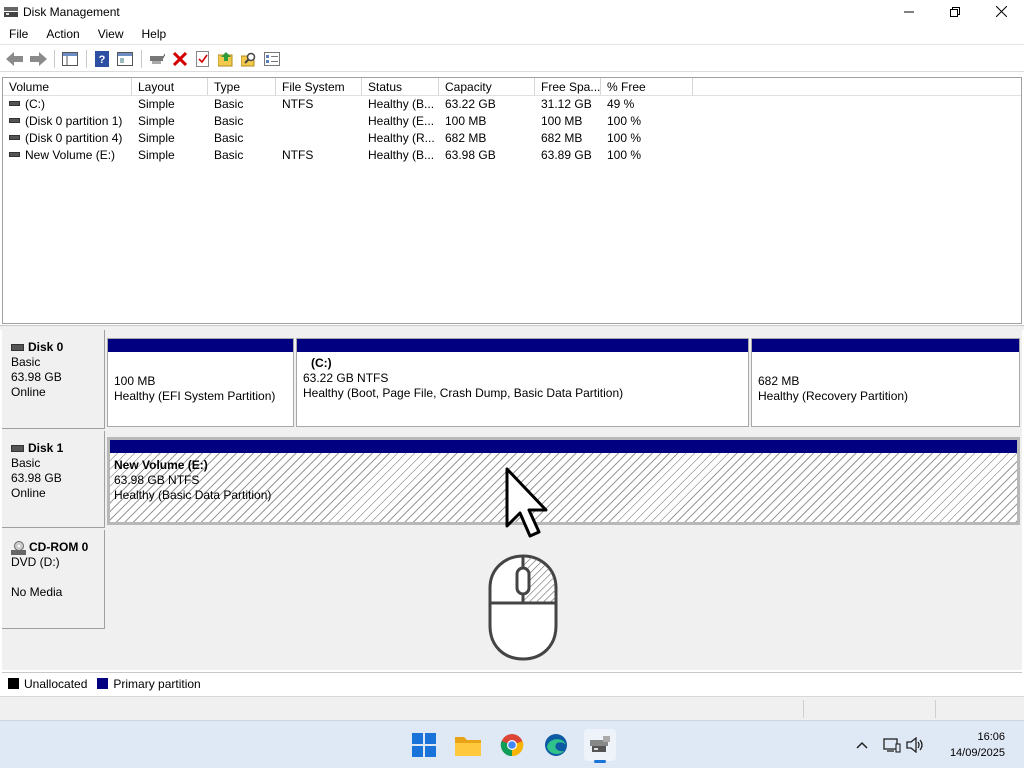  What do you see at coordinates (103, 683) in the screenshot?
I see `primary-partition-swatch` at bounding box center [103, 683].